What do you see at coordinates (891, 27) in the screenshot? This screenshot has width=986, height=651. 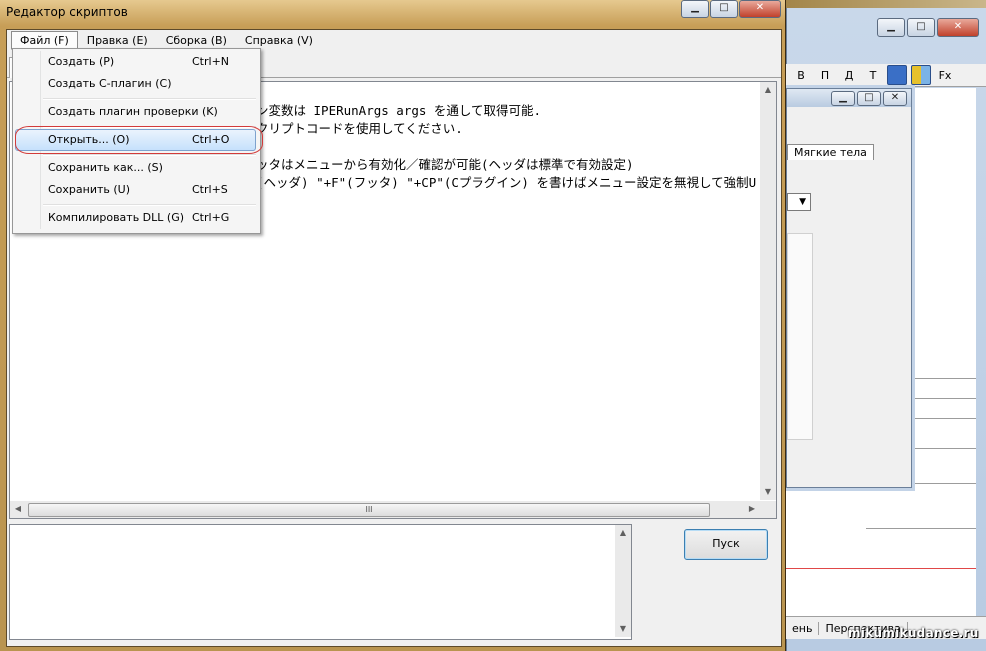 I see `minimize-button: ▁` at bounding box center [891, 27].